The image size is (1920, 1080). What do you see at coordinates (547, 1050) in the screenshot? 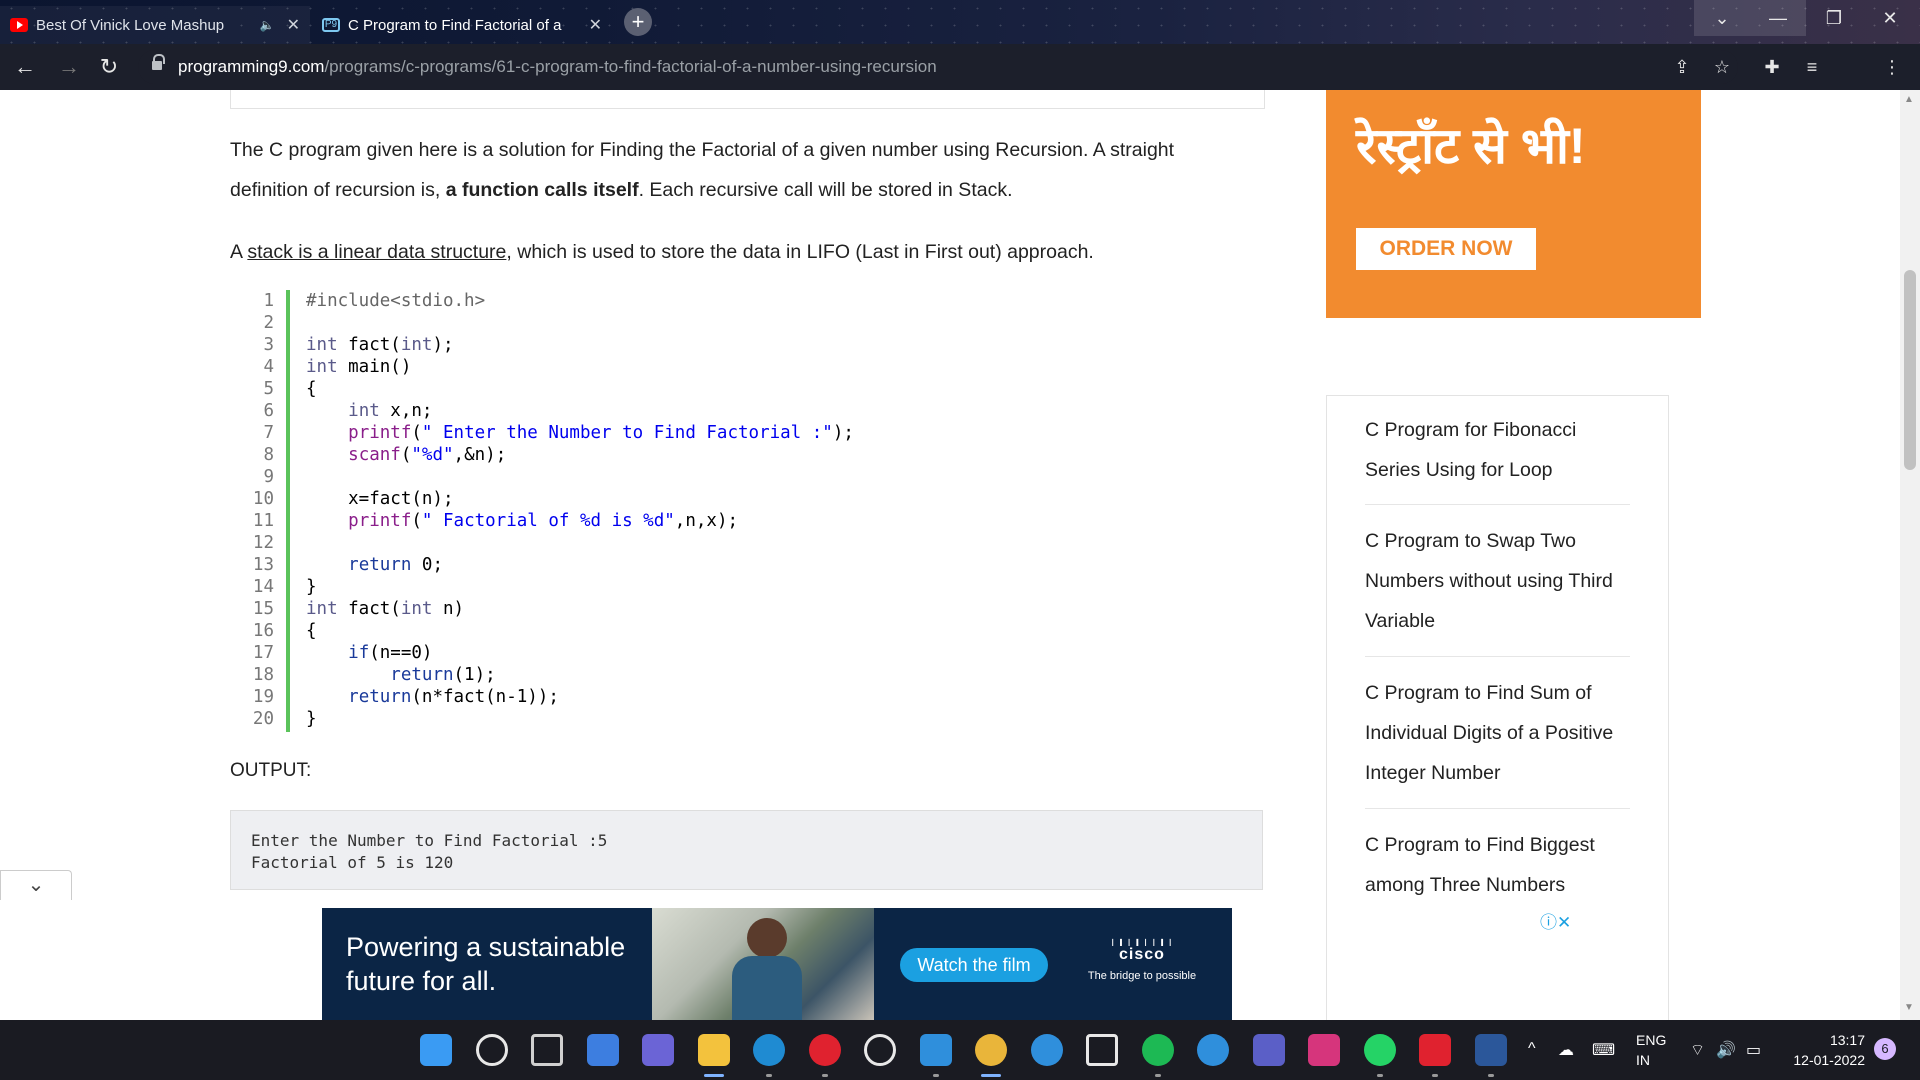
I see `task-view-icon` at bounding box center [547, 1050].